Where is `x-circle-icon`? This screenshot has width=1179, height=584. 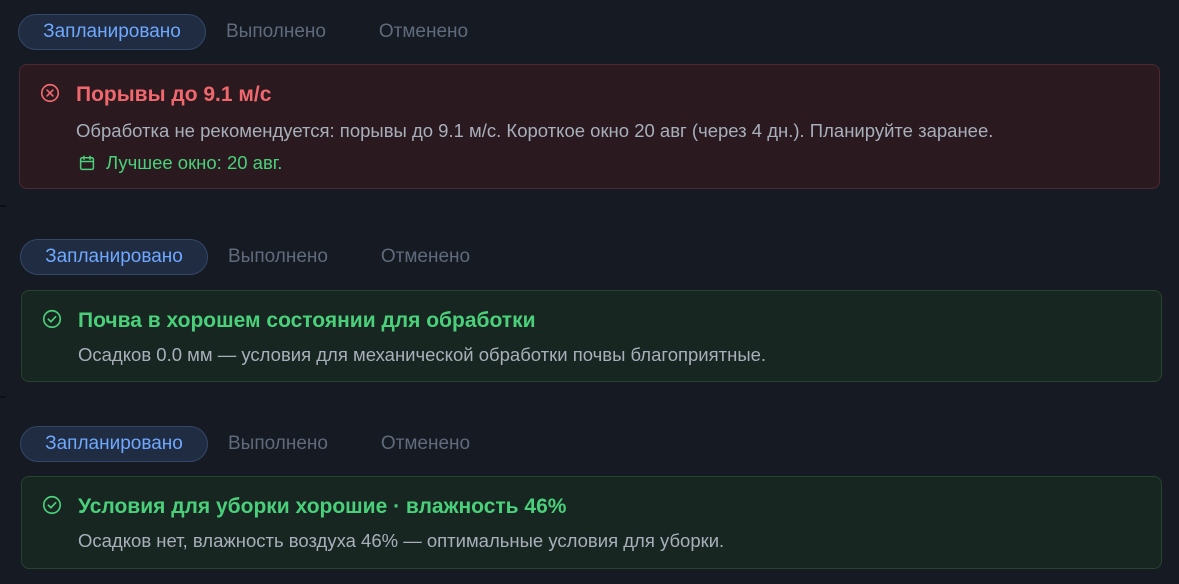 x-circle-icon is located at coordinates (50, 93).